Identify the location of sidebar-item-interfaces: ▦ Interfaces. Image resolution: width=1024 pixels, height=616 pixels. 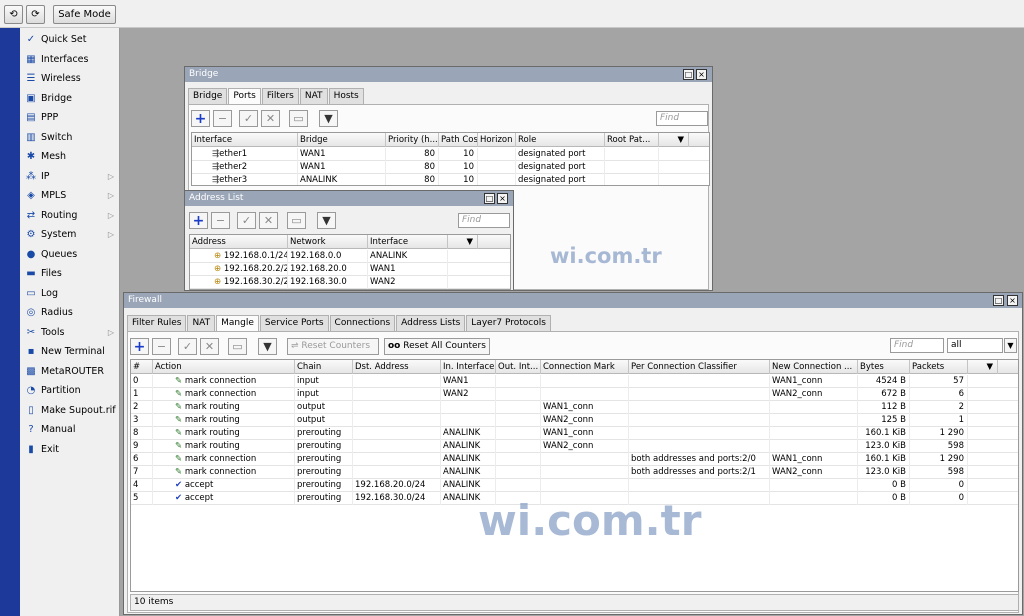
(70, 59).